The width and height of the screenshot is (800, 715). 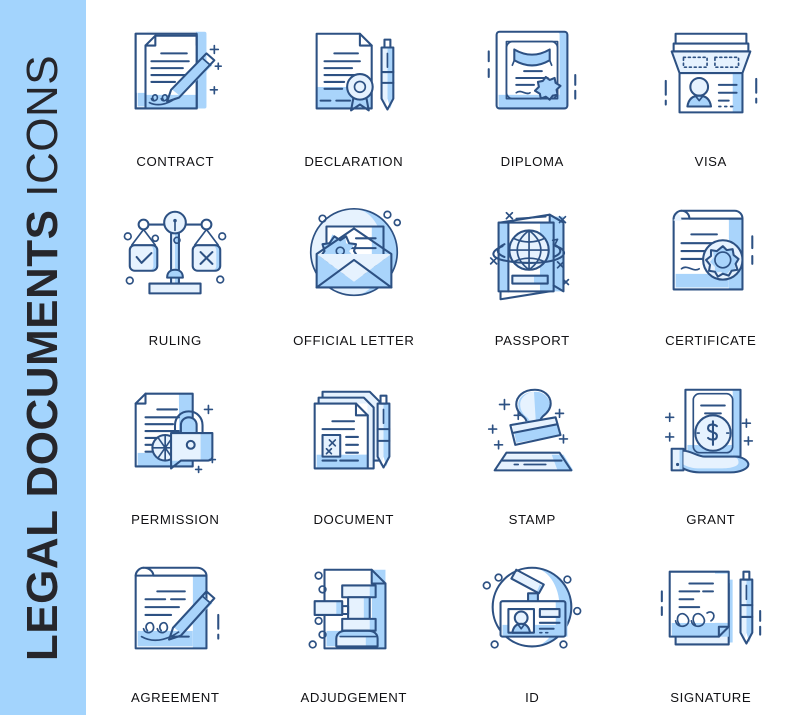 I want to click on grid-cell-contract: CONTRACT, so click(x=175, y=89).